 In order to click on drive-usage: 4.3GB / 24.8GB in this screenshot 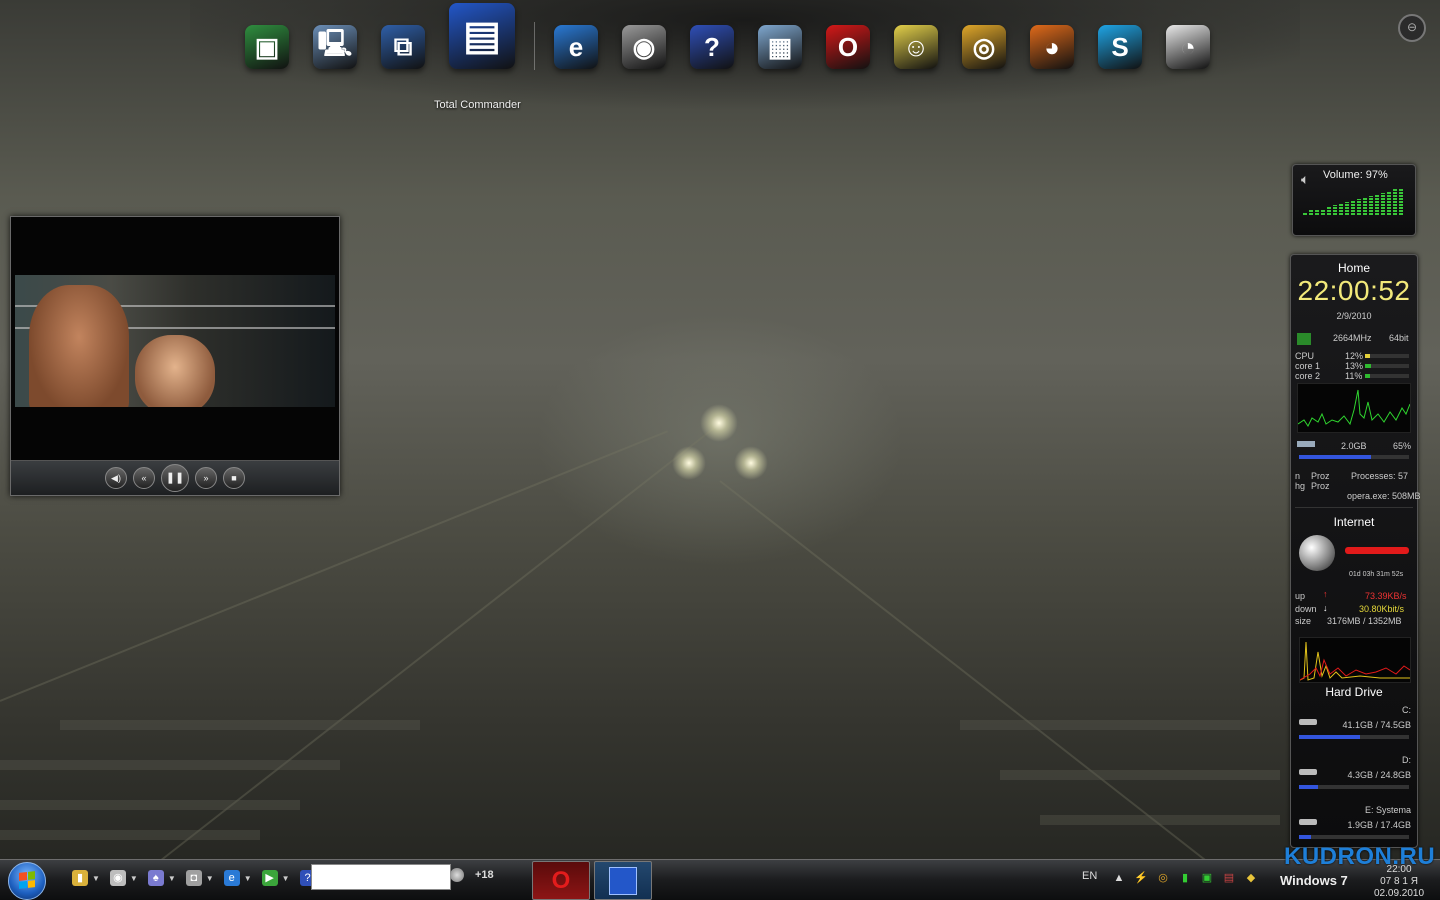, I will do `click(1379, 775)`.